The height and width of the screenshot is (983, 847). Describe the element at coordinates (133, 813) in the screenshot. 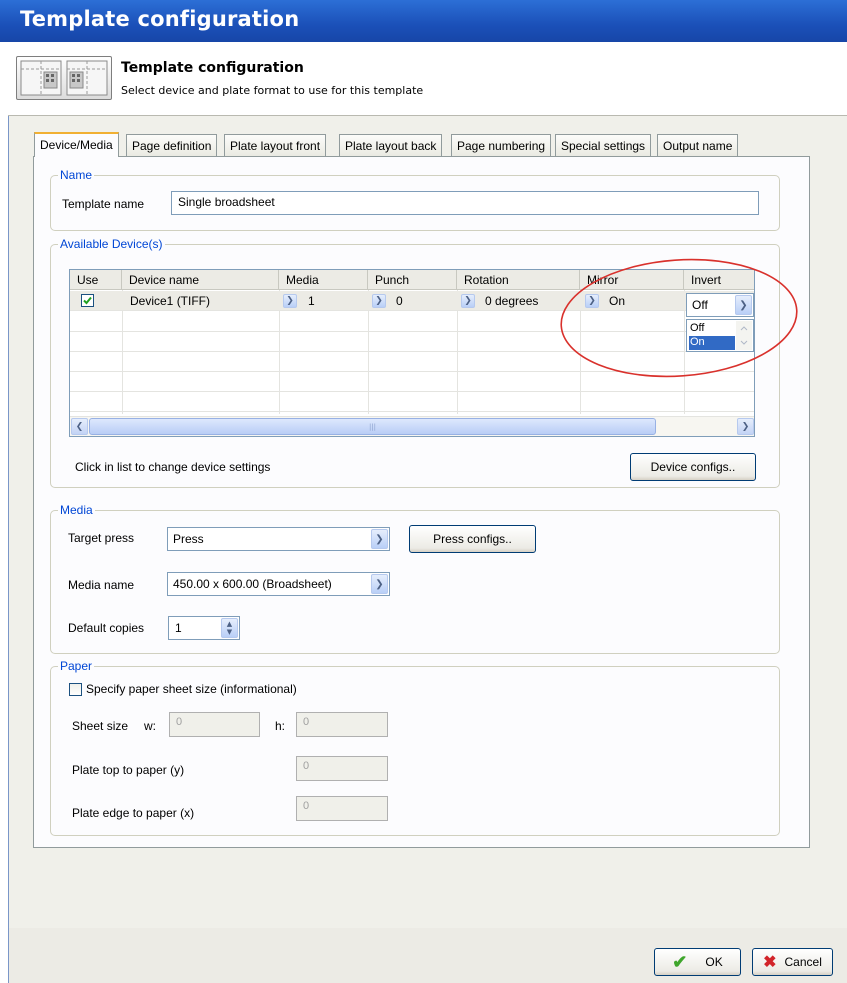

I see `plate-edge-label: Plate edge to paper (x)` at that location.